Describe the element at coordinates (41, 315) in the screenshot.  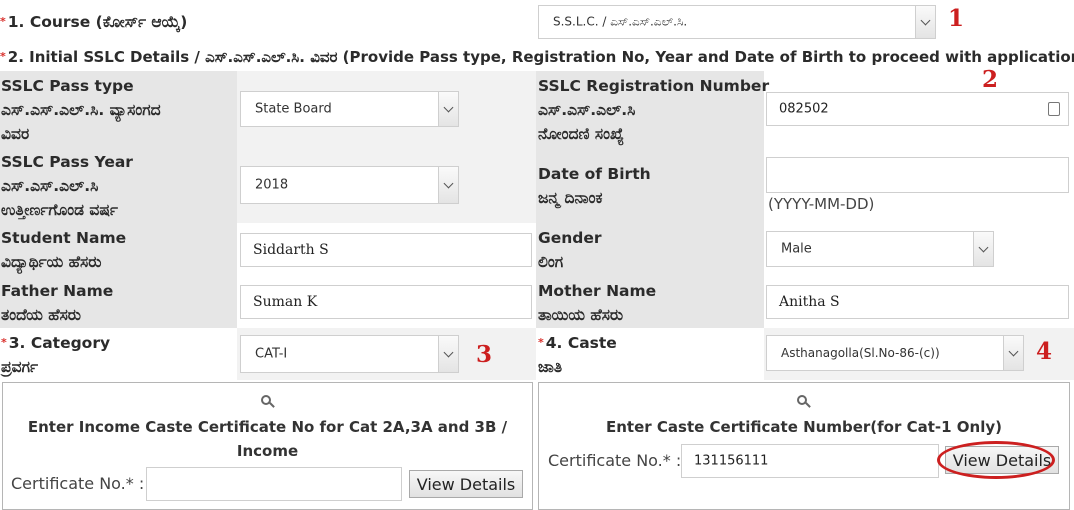
I see `father-name-label-kn: ತಂದೆಯ ಹೆಸರು` at that location.